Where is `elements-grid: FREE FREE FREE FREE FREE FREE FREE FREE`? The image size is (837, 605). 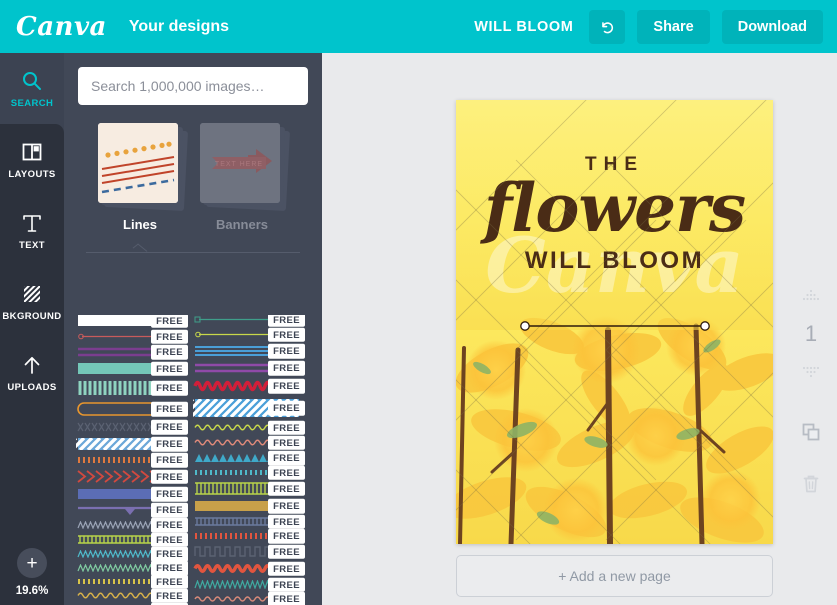 elements-grid: FREE FREE FREE FREE FREE FREE FREE FREE is located at coordinates (193, 460).